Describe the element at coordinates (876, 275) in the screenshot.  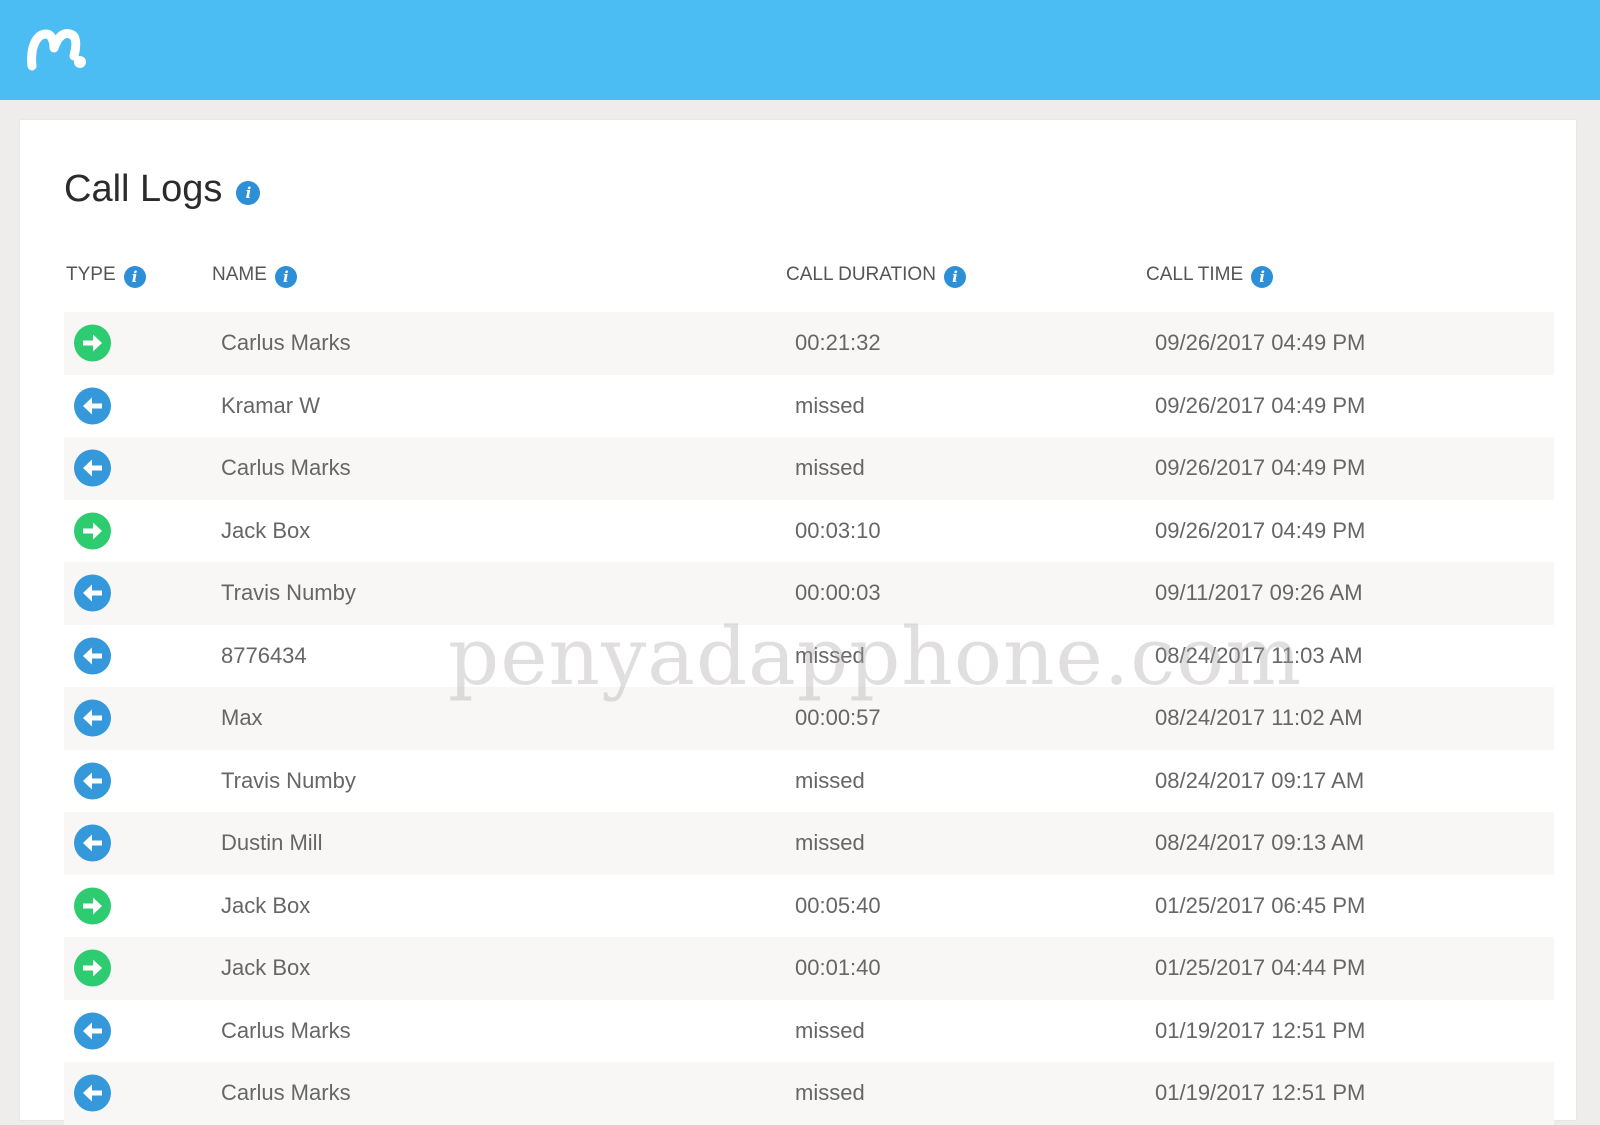
I see `column-header-duration: CALL DURATION i` at that location.